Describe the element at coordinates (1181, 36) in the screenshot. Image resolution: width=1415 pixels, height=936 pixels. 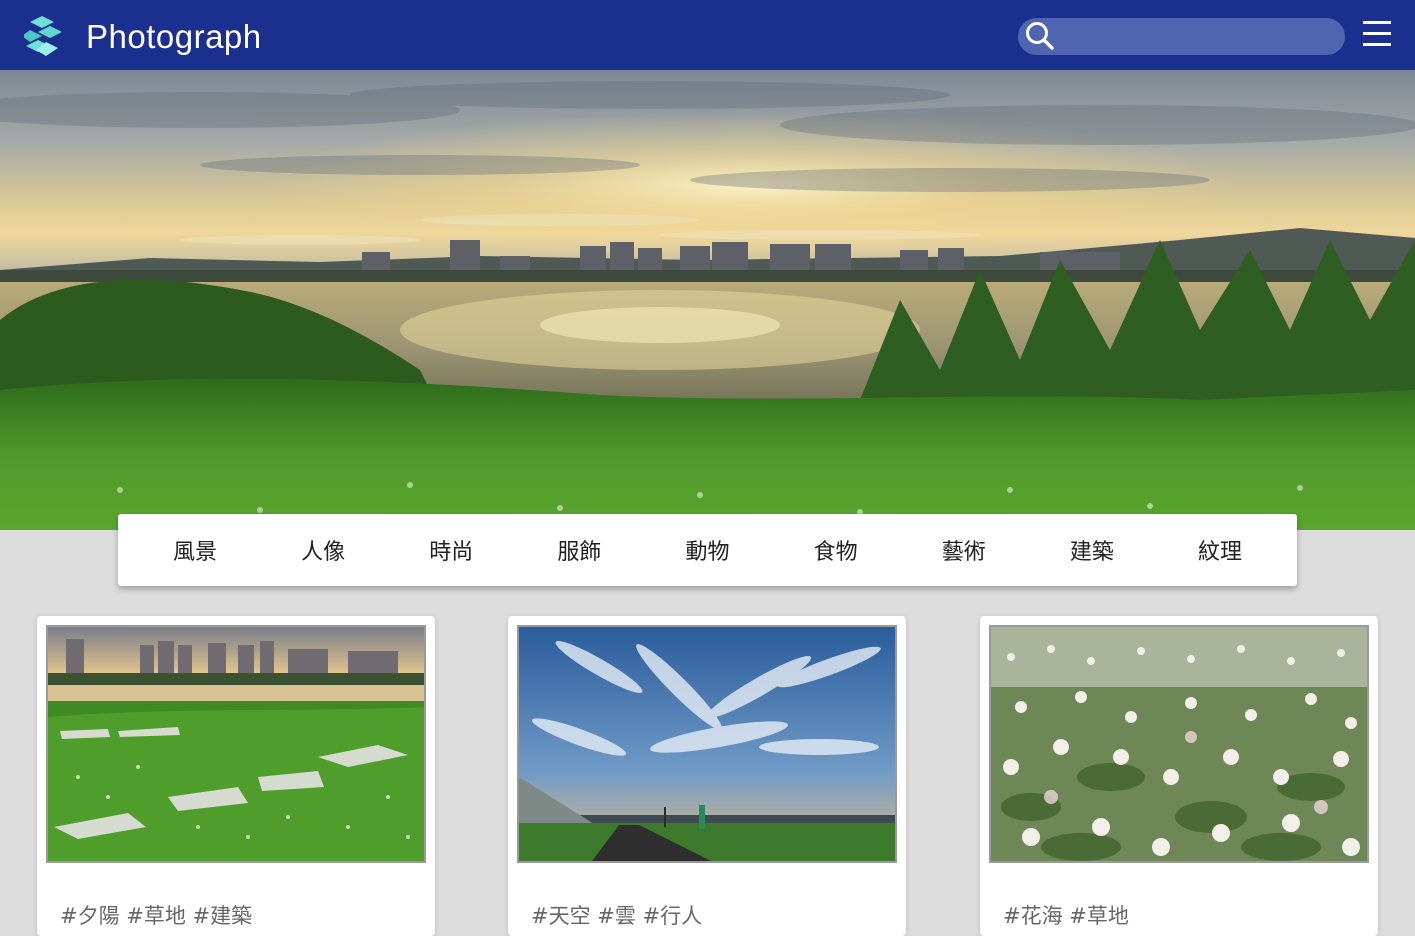
I see `search-input` at that location.